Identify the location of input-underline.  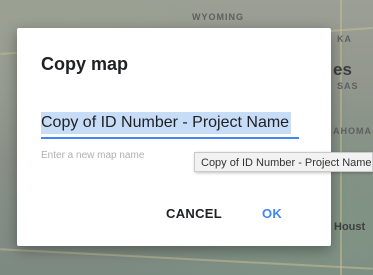
(170, 138).